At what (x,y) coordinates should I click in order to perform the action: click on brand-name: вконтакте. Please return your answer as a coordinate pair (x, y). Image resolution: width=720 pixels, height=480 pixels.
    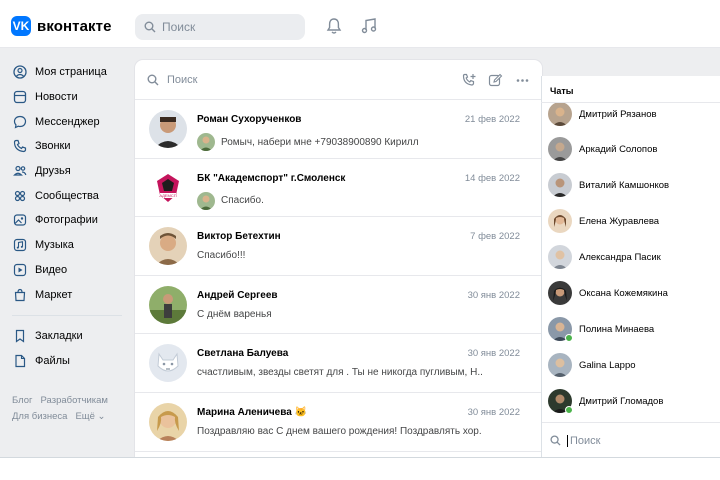
    Looking at the image, I should click on (74, 26).